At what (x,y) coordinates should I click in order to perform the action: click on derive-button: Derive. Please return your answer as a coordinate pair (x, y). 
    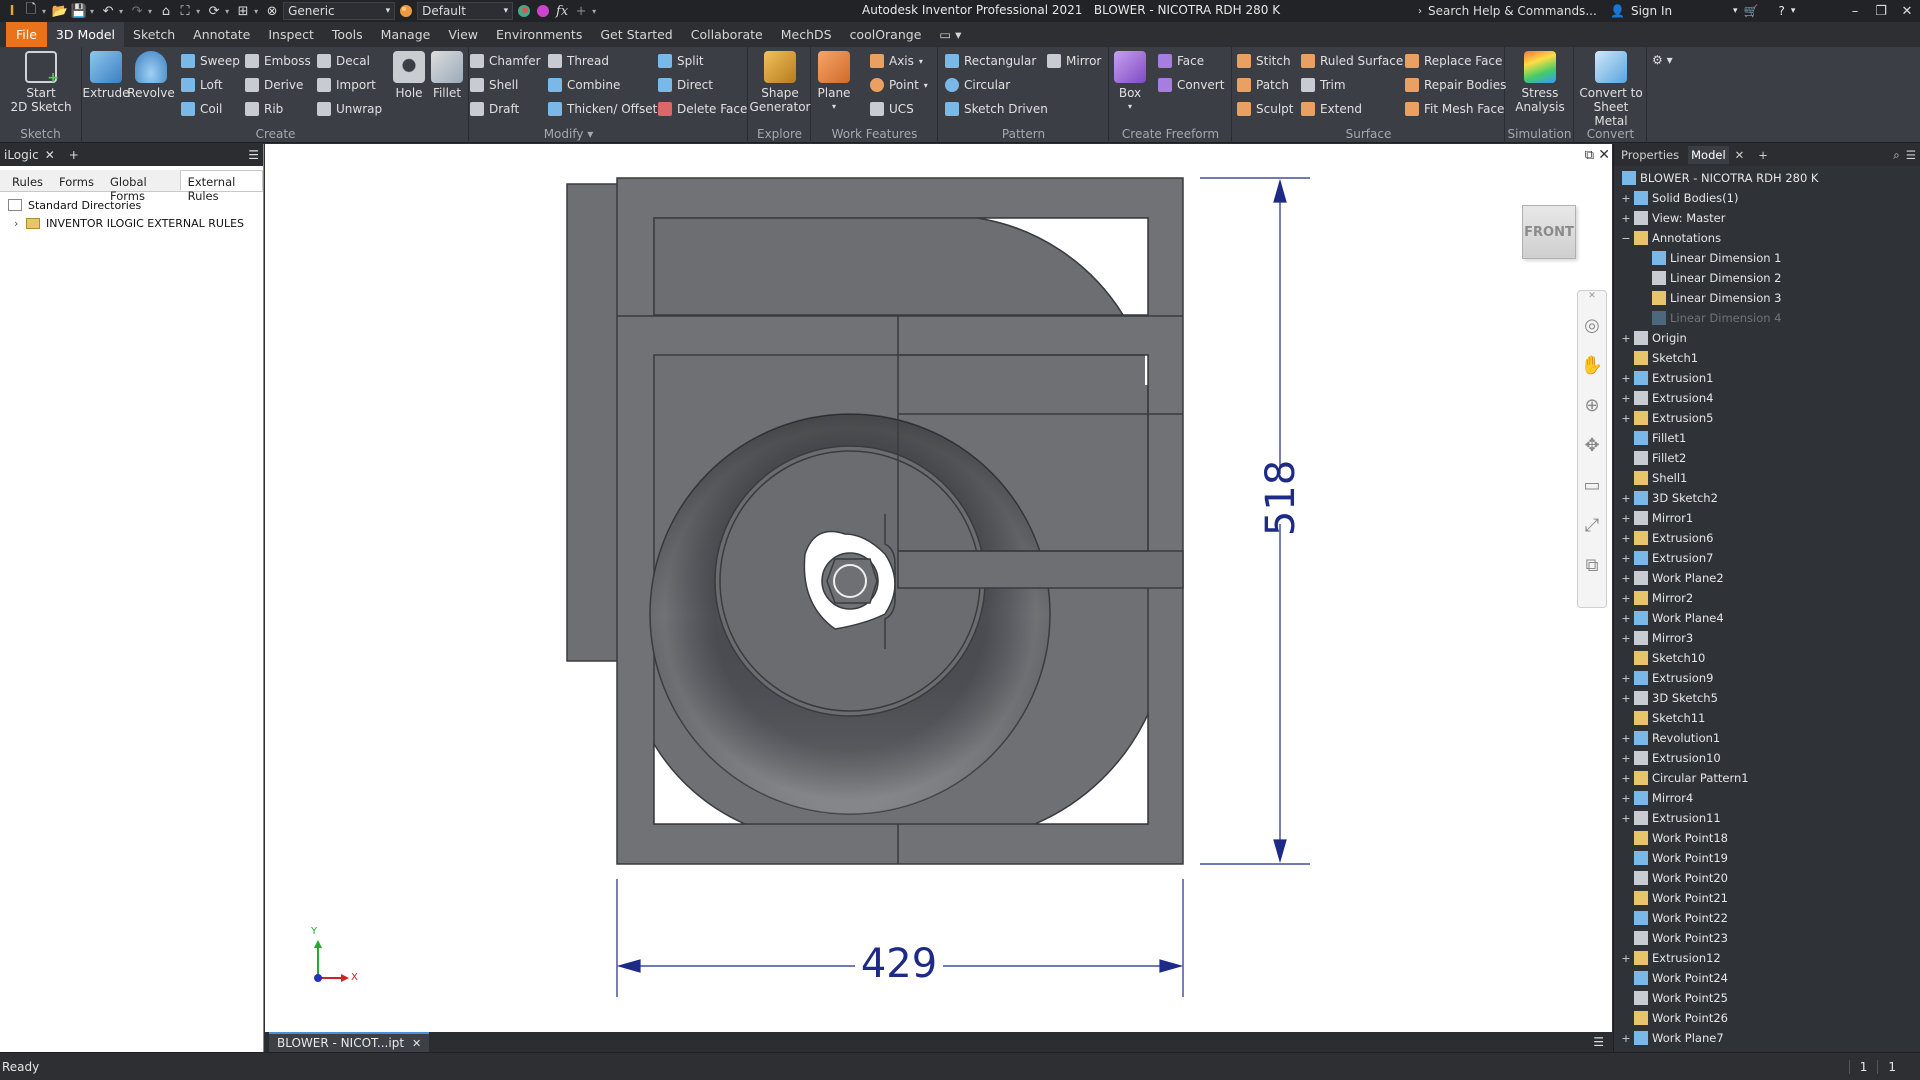
    Looking at the image, I should click on (274, 85).